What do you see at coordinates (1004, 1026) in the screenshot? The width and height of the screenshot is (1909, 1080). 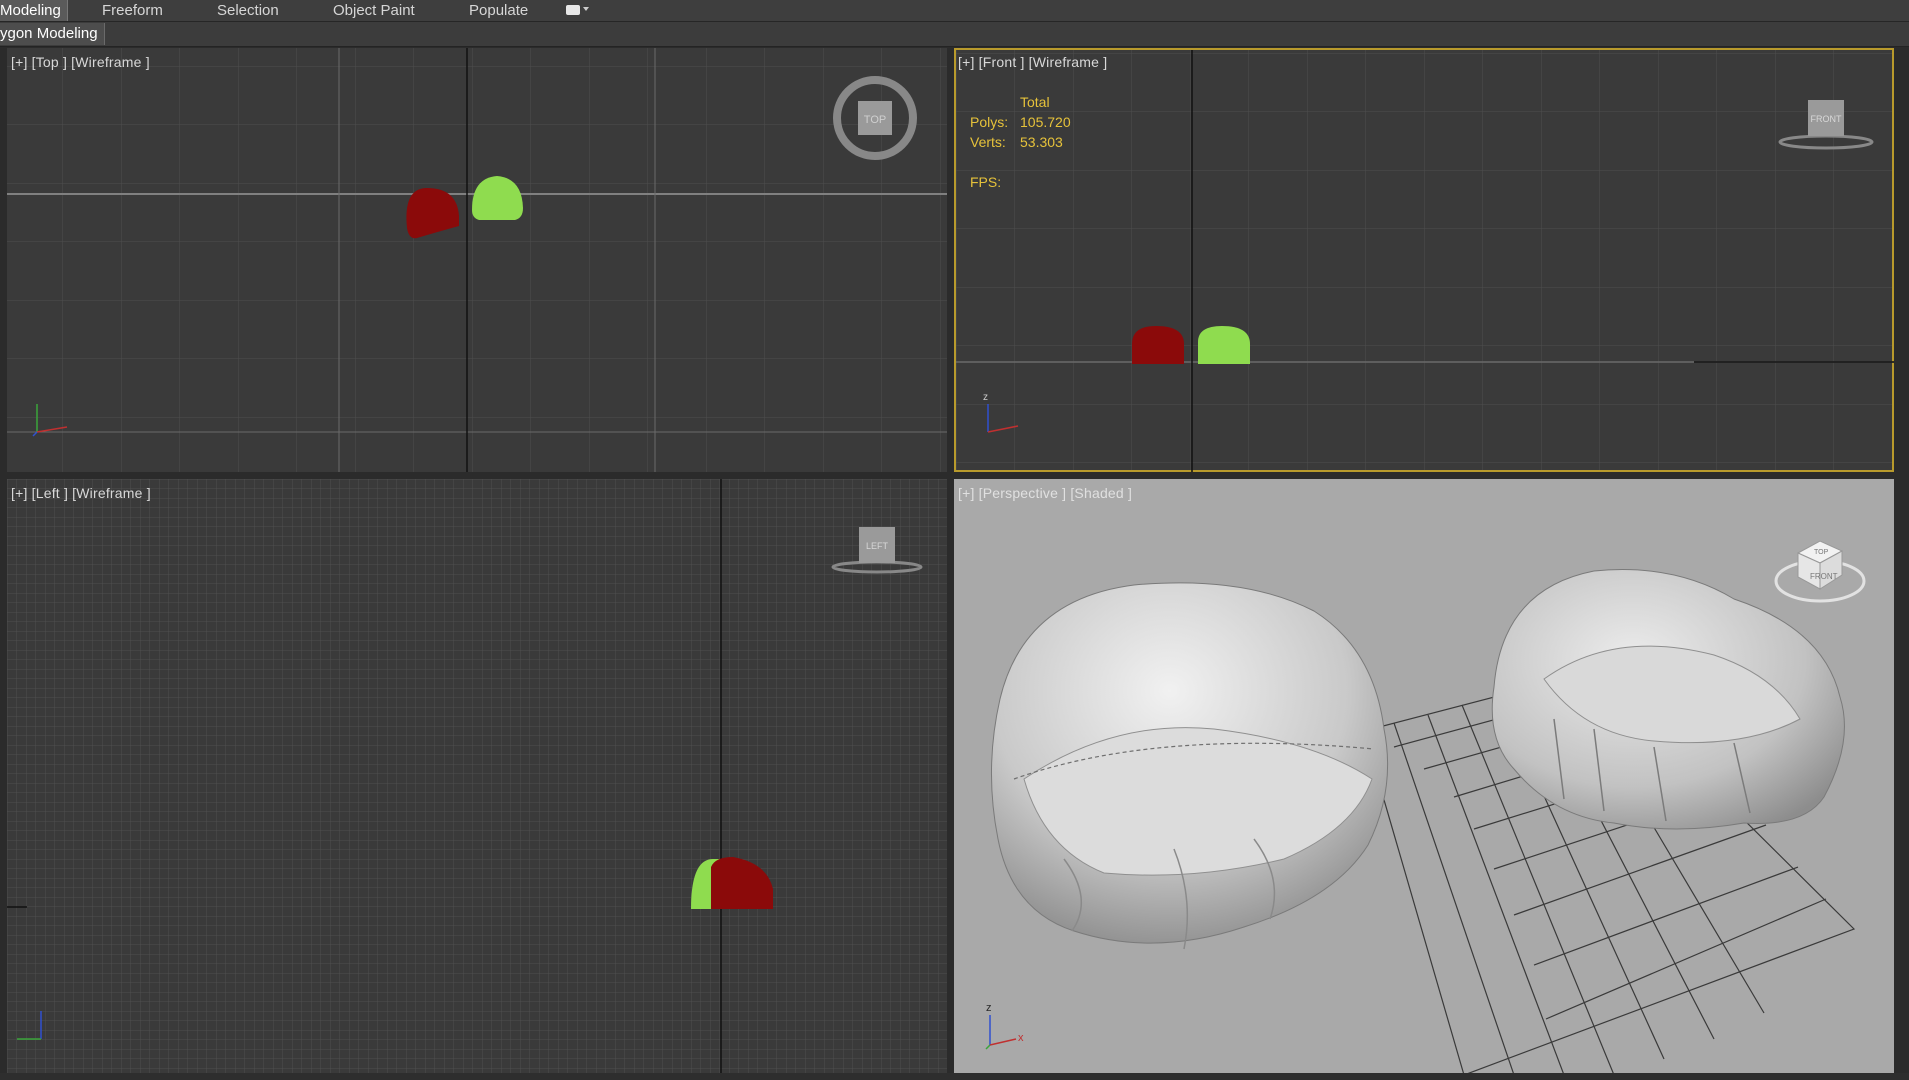 I see `axis-gizmo: z x` at bounding box center [1004, 1026].